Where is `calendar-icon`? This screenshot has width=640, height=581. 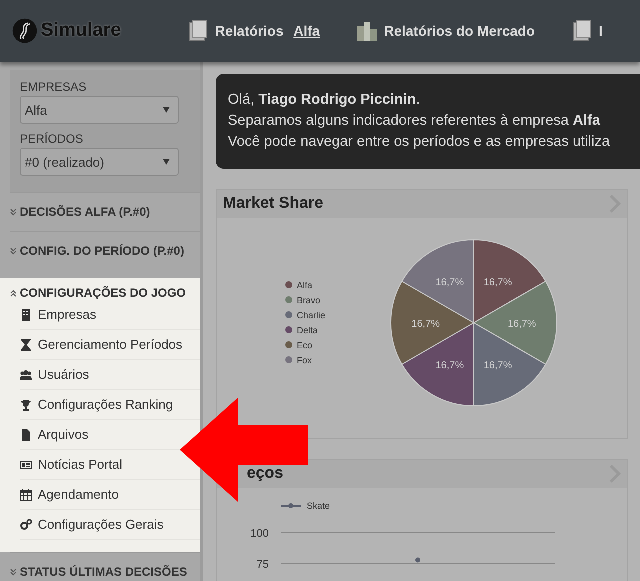
calendar-icon is located at coordinates (26, 494).